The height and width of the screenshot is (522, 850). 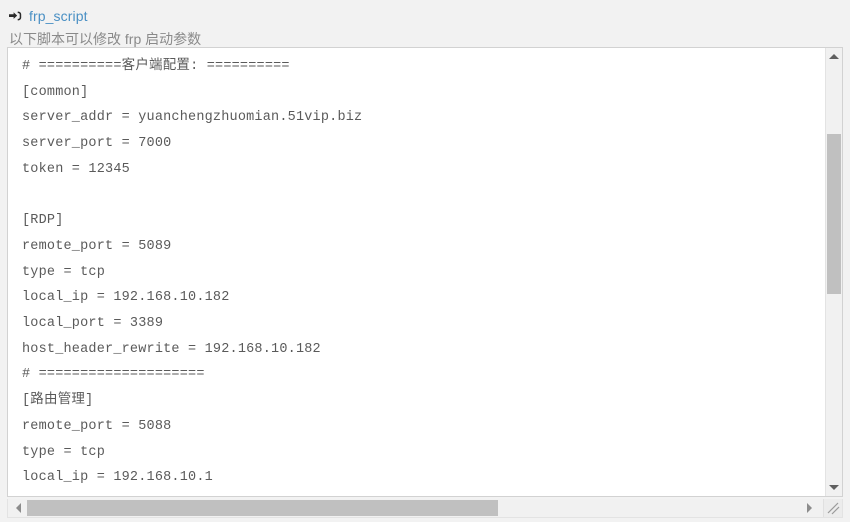 I want to click on scroll-left-button, so click(x=18, y=508).